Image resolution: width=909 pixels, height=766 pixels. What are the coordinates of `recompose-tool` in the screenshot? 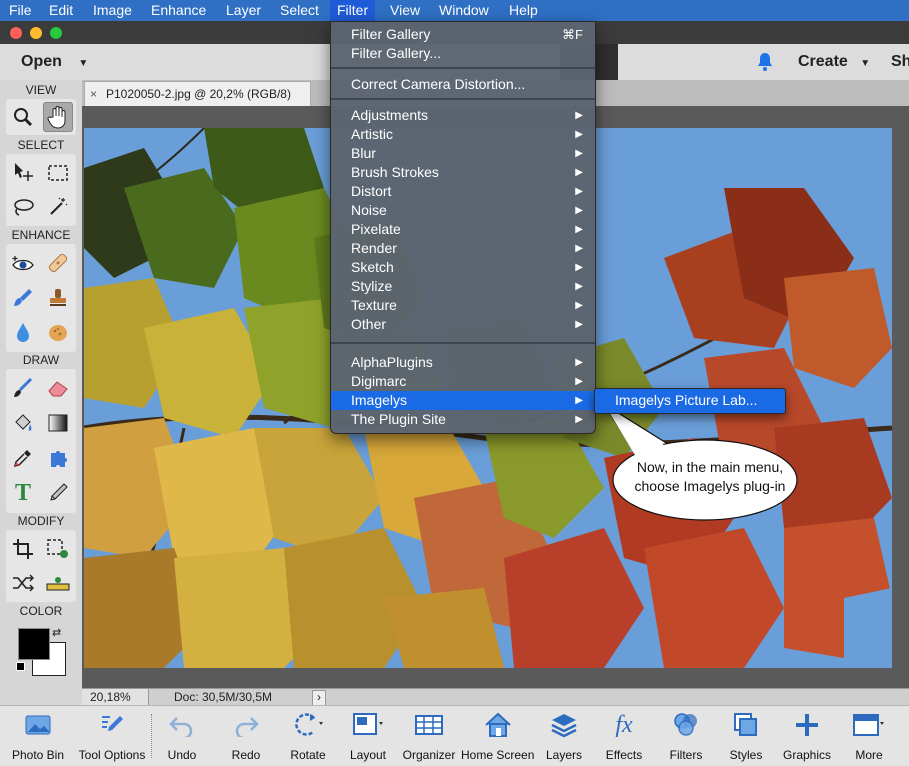 It's located at (58, 549).